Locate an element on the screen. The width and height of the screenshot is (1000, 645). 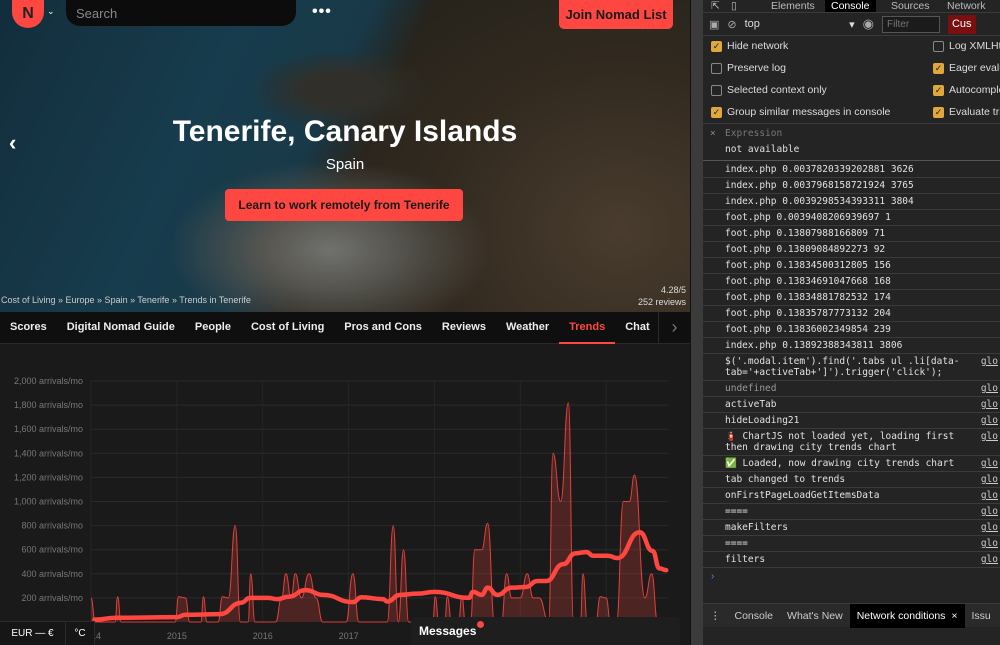
console-prompt: › is located at coordinates (712, 576).